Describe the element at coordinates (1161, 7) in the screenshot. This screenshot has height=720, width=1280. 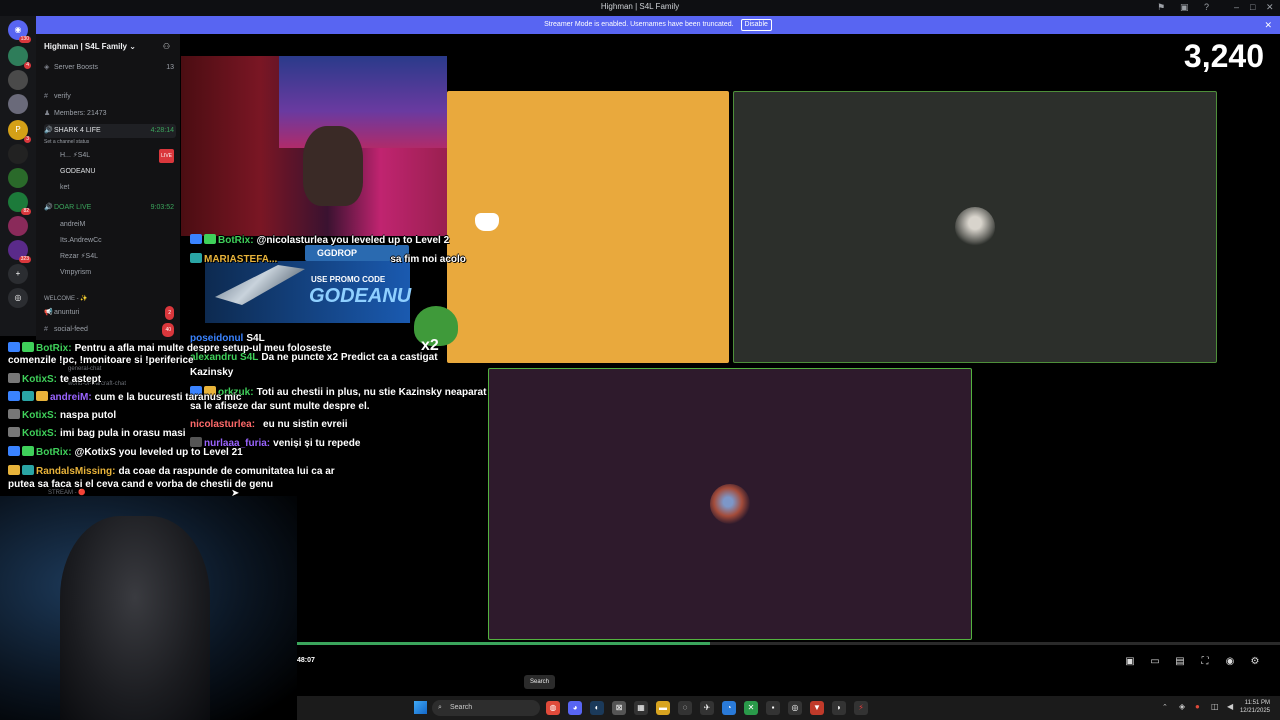
I see `inbox-icon: ⚑` at that location.